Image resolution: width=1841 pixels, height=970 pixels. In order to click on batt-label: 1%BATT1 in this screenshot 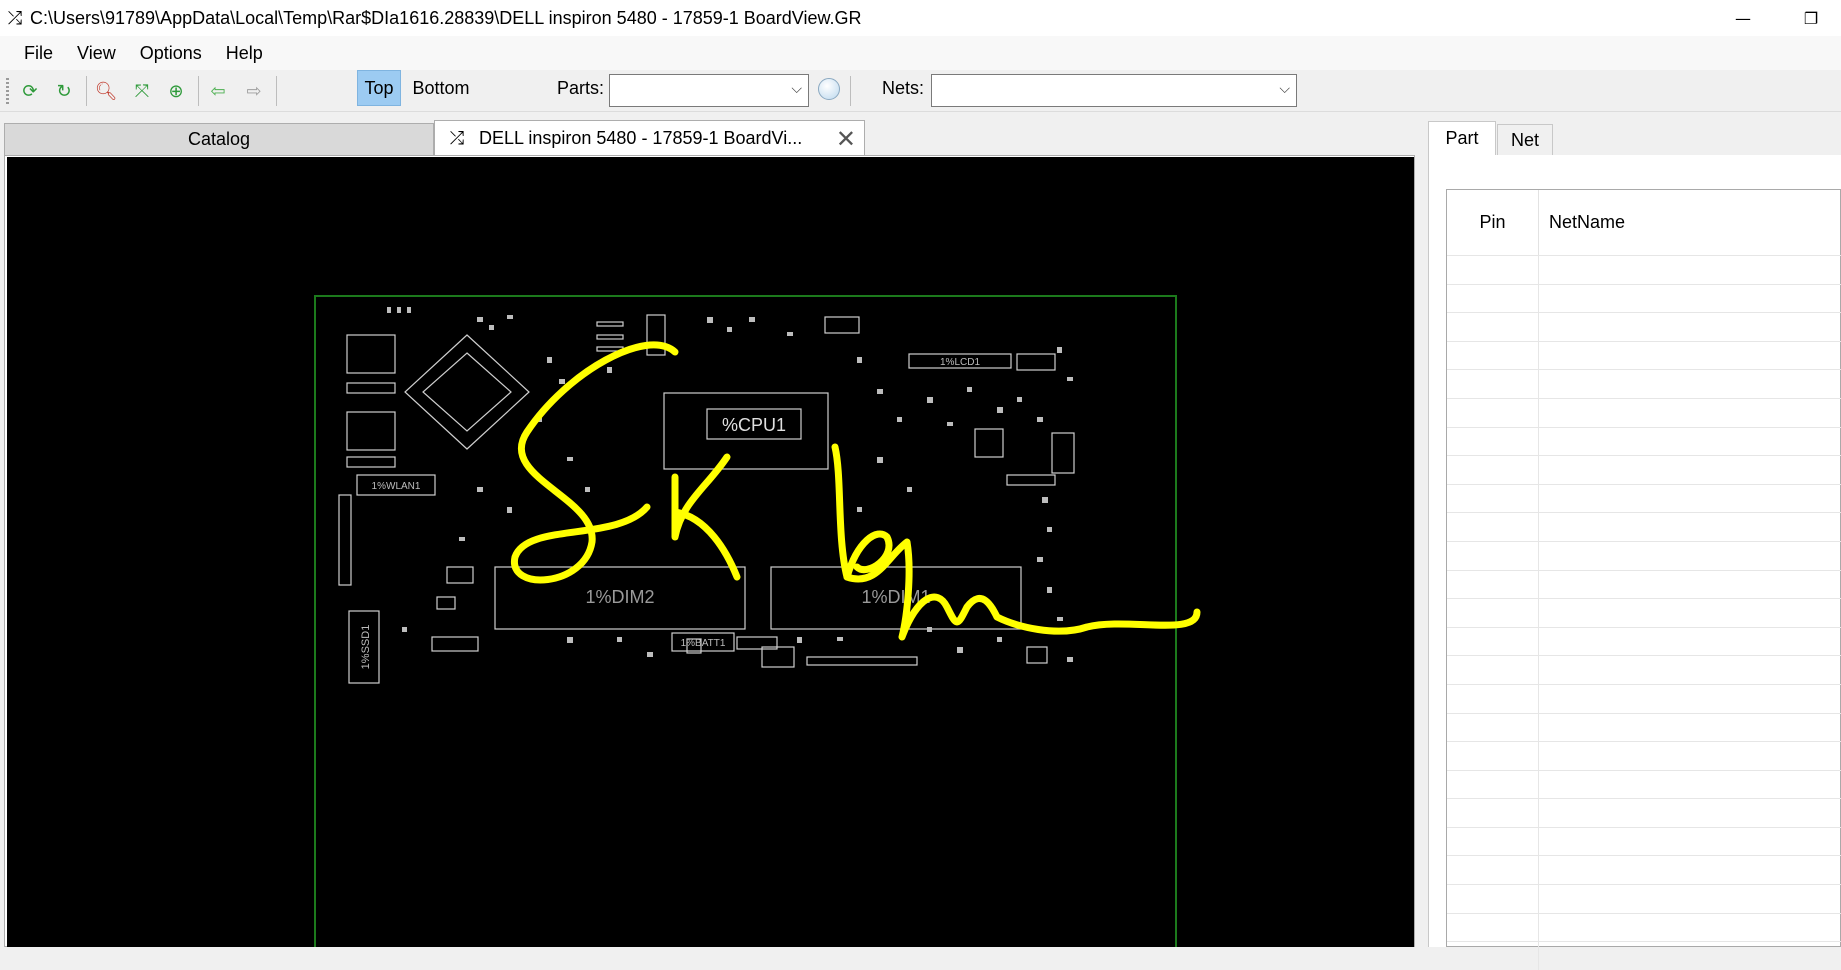, I will do `click(703, 643)`.